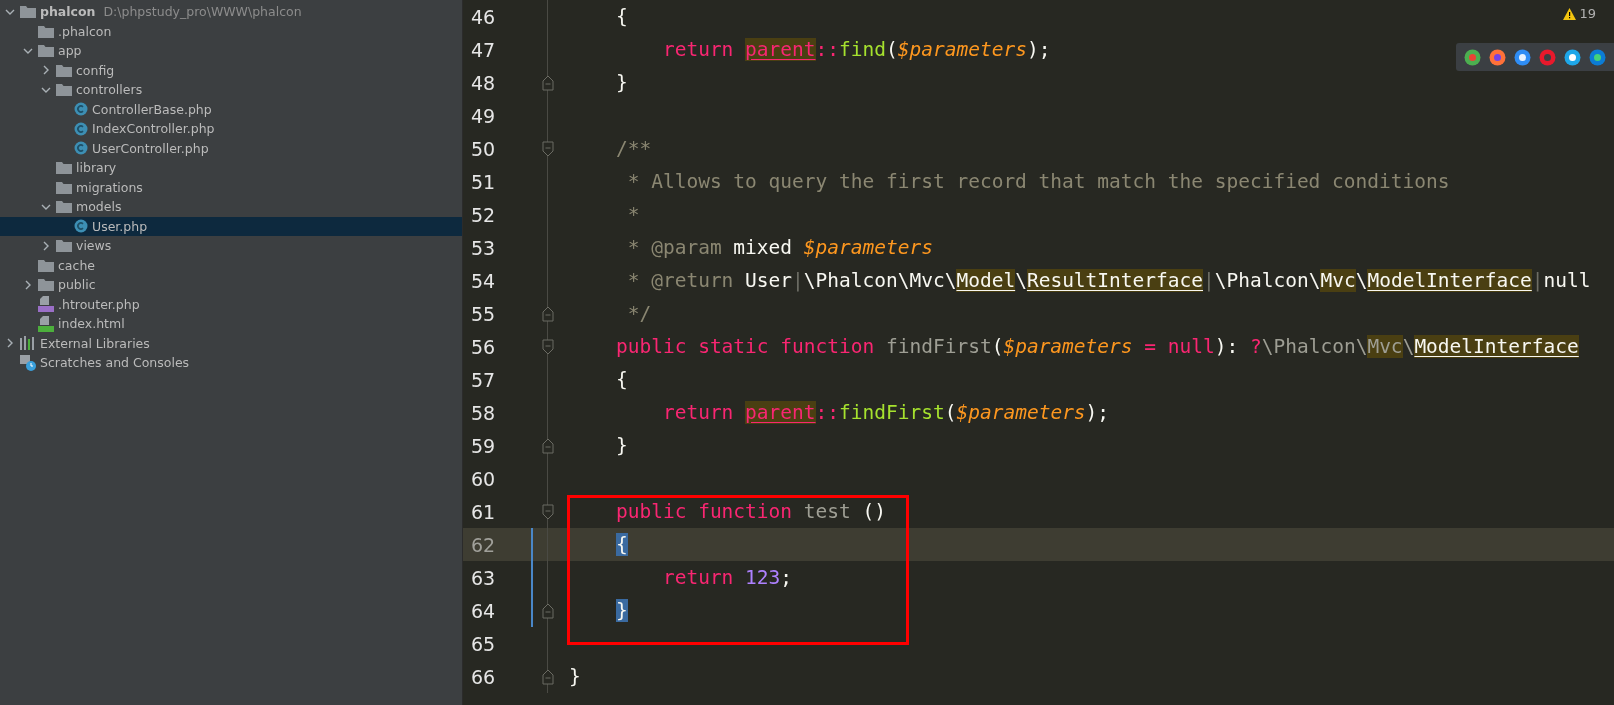  I want to click on line-number: 64, so click(483, 610).